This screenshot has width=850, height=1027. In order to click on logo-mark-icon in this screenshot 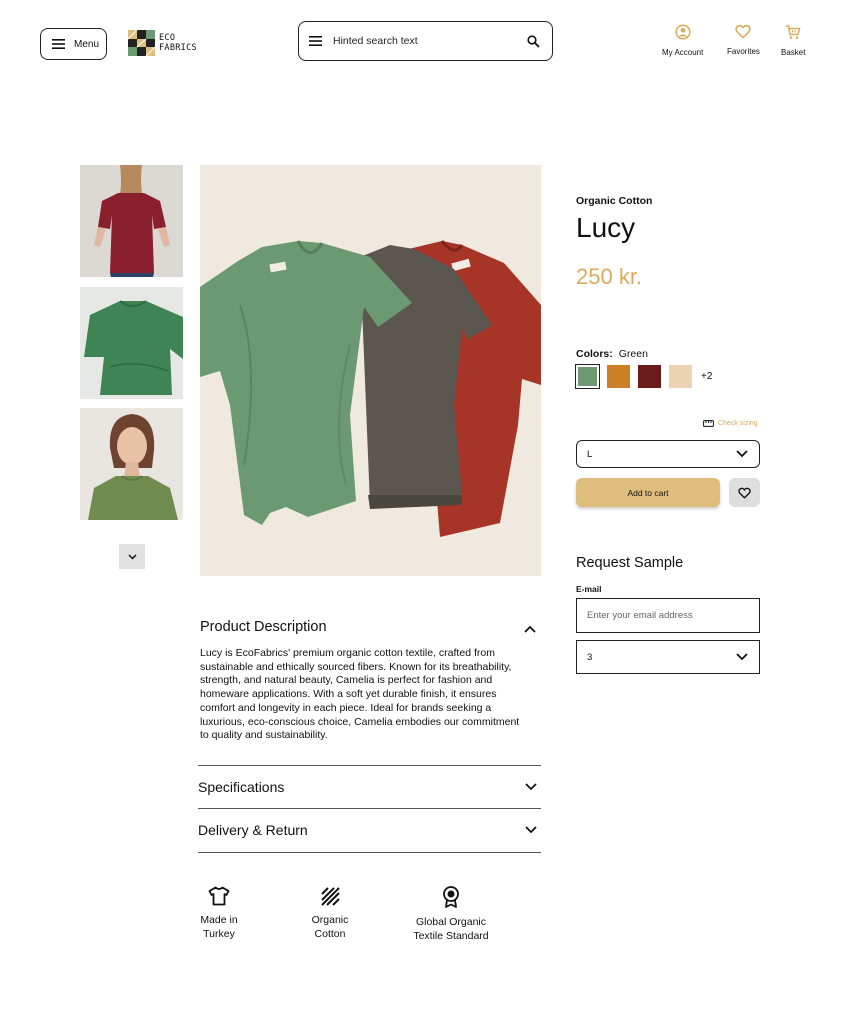, I will do `click(141, 43)`.